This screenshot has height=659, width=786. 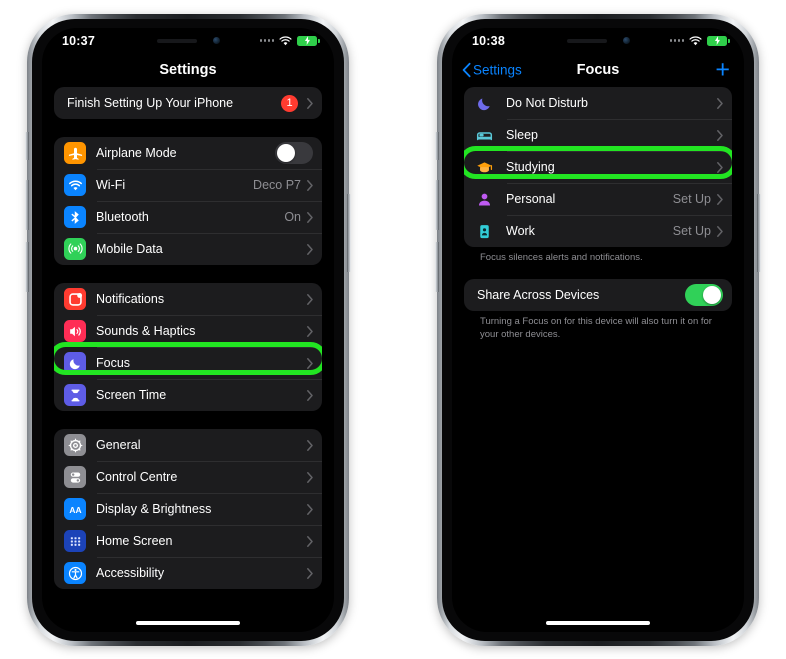 I want to click on status-time: 10:37, so click(x=78, y=40).